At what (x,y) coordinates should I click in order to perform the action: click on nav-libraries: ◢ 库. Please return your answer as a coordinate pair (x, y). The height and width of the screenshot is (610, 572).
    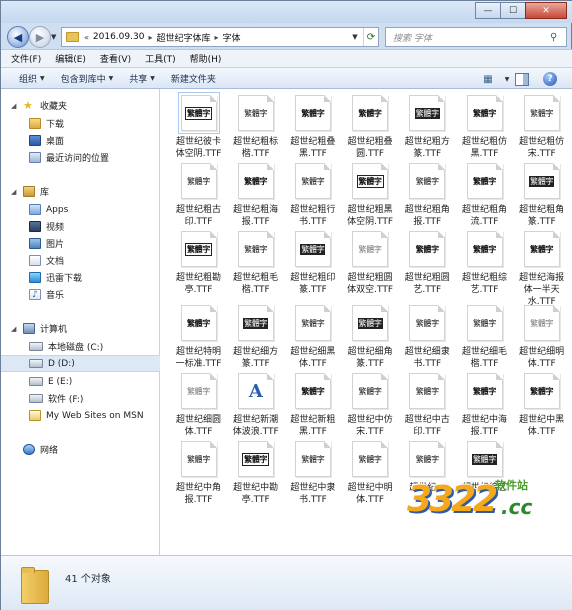
    Looking at the image, I should click on (80, 191).